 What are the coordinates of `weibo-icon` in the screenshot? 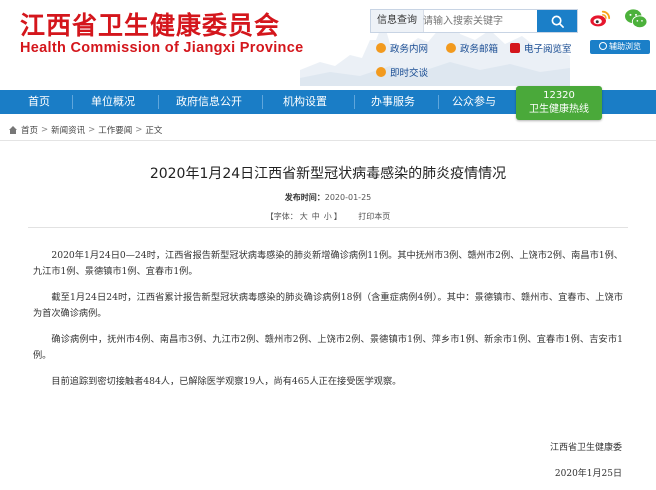 It's located at (600, 19).